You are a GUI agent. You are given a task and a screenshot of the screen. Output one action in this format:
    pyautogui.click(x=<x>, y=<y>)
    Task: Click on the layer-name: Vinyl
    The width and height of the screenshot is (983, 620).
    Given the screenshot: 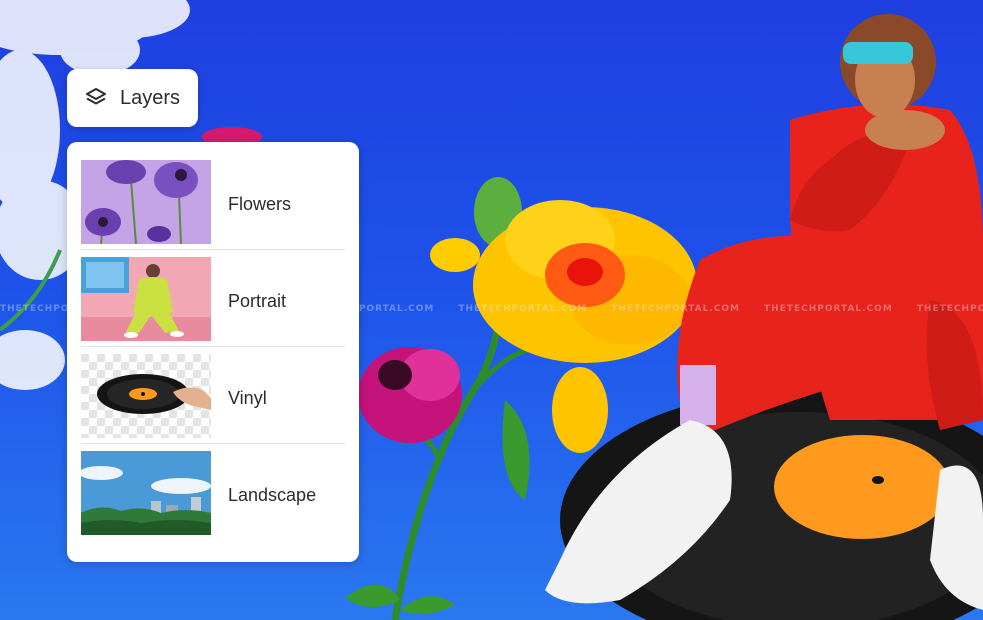 What is the action you would take?
    pyautogui.click(x=247, y=398)
    